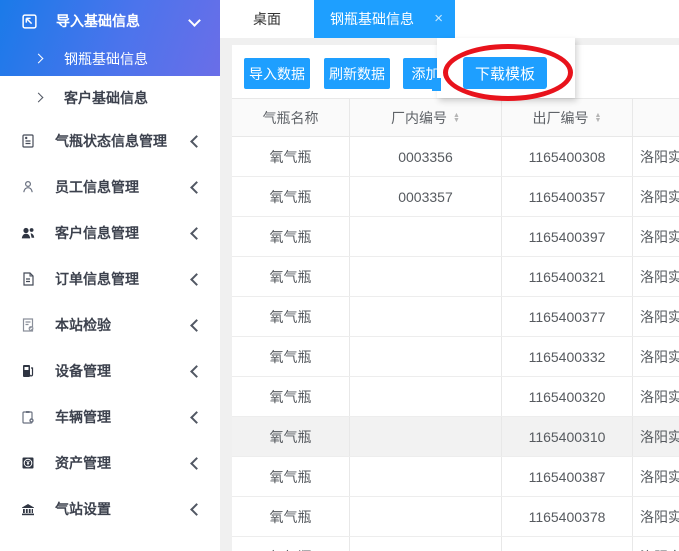  What do you see at coordinates (97, 233) in the screenshot?
I see `sidebar-group-label: 客户信息管理` at bounding box center [97, 233].